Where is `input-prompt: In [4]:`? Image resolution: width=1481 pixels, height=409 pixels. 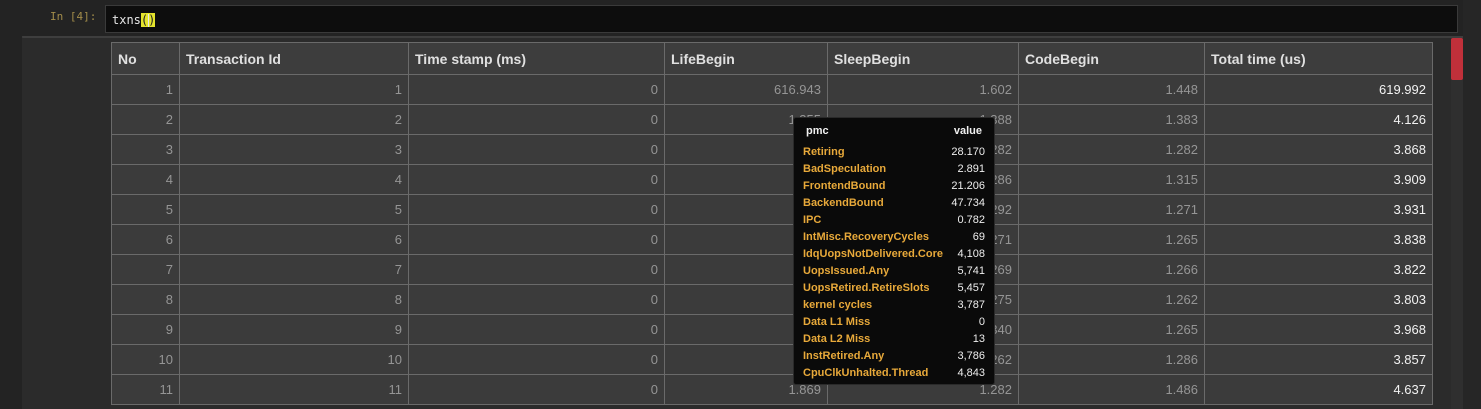 input-prompt: In [4]: is located at coordinates (73, 16).